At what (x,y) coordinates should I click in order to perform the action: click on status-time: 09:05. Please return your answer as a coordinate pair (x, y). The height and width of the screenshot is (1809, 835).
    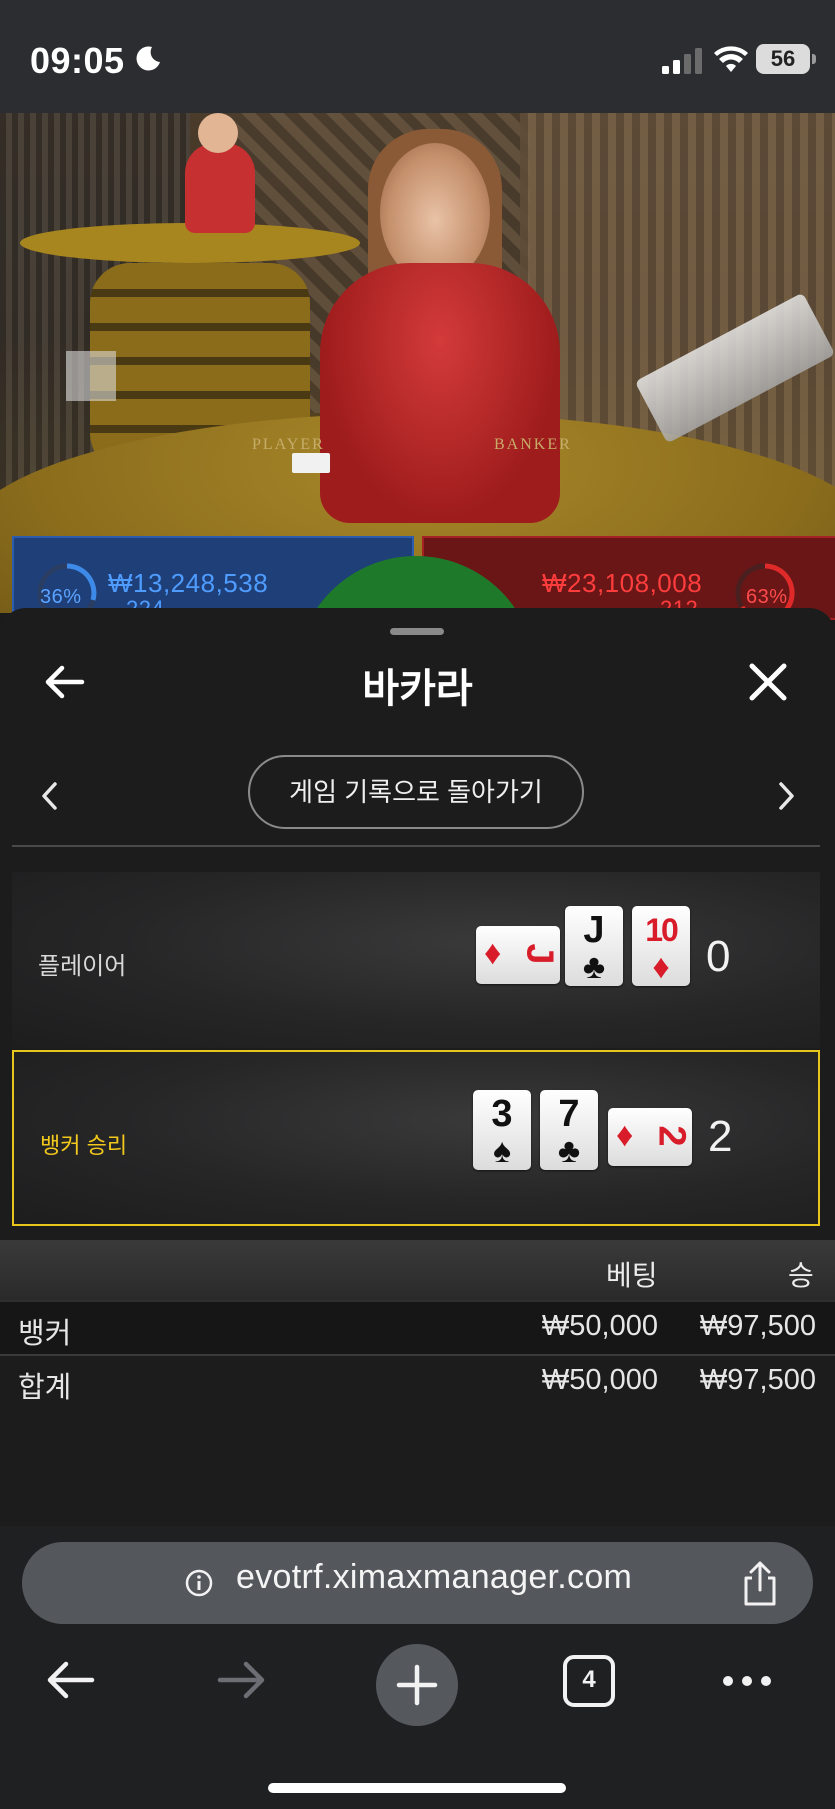
    Looking at the image, I should click on (77, 60).